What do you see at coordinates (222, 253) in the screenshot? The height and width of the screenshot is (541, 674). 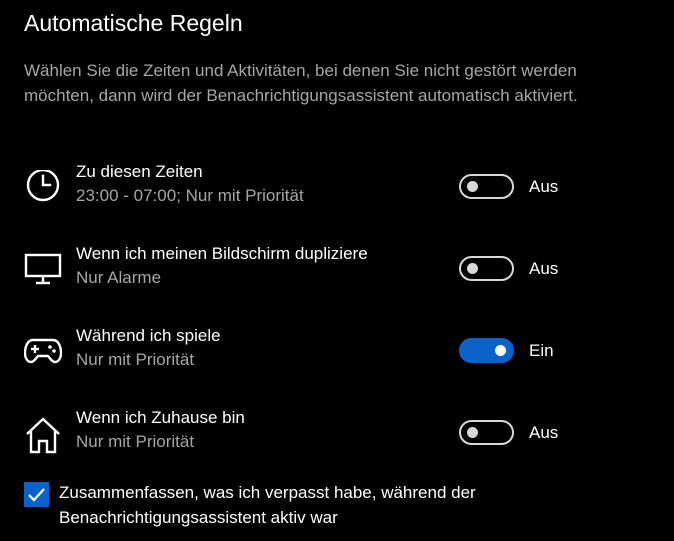 I see `rule-title: Wenn ich meinen Bildschirm dupliziere` at bounding box center [222, 253].